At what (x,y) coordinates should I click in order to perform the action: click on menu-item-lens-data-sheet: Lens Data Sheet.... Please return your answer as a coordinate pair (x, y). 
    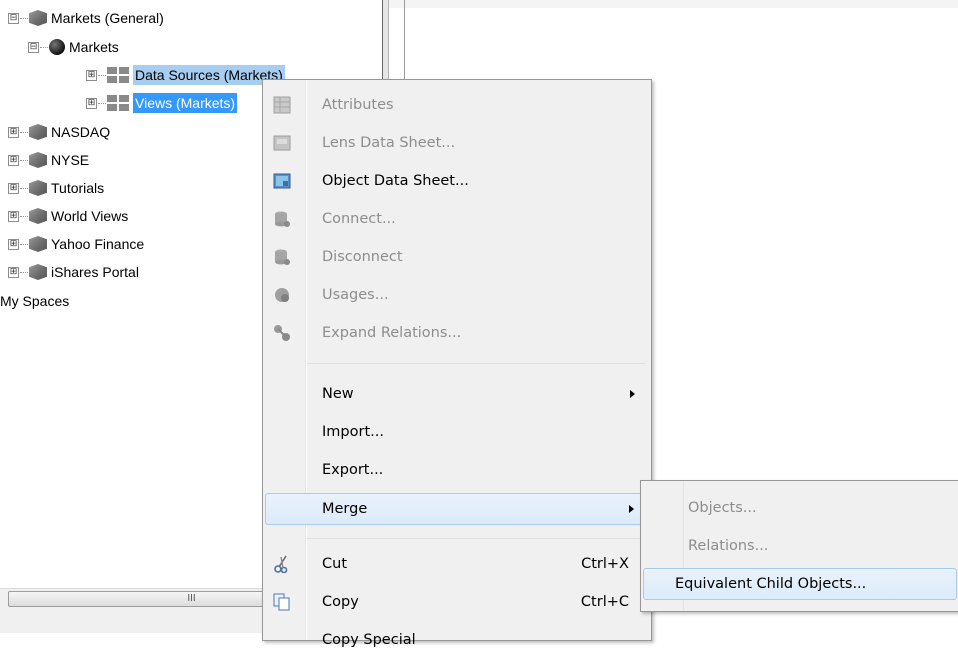
    Looking at the image, I should click on (456, 143).